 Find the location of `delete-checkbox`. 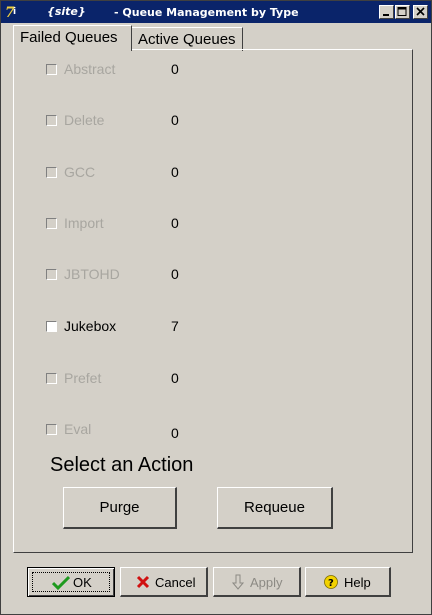

delete-checkbox is located at coordinates (51, 120).